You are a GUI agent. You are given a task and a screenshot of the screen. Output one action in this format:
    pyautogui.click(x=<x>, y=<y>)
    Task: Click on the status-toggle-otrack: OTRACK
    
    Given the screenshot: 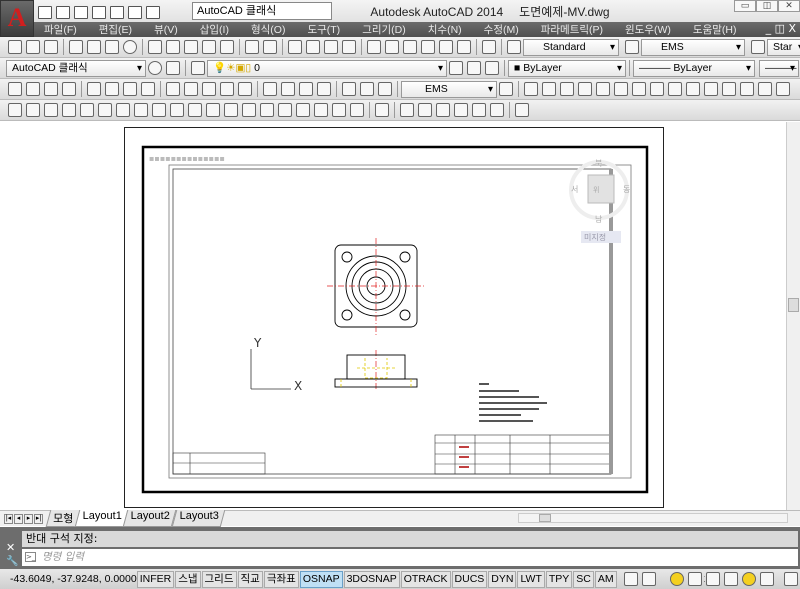 What is the action you would take?
    pyautogui.click(x=425, y=579)
    